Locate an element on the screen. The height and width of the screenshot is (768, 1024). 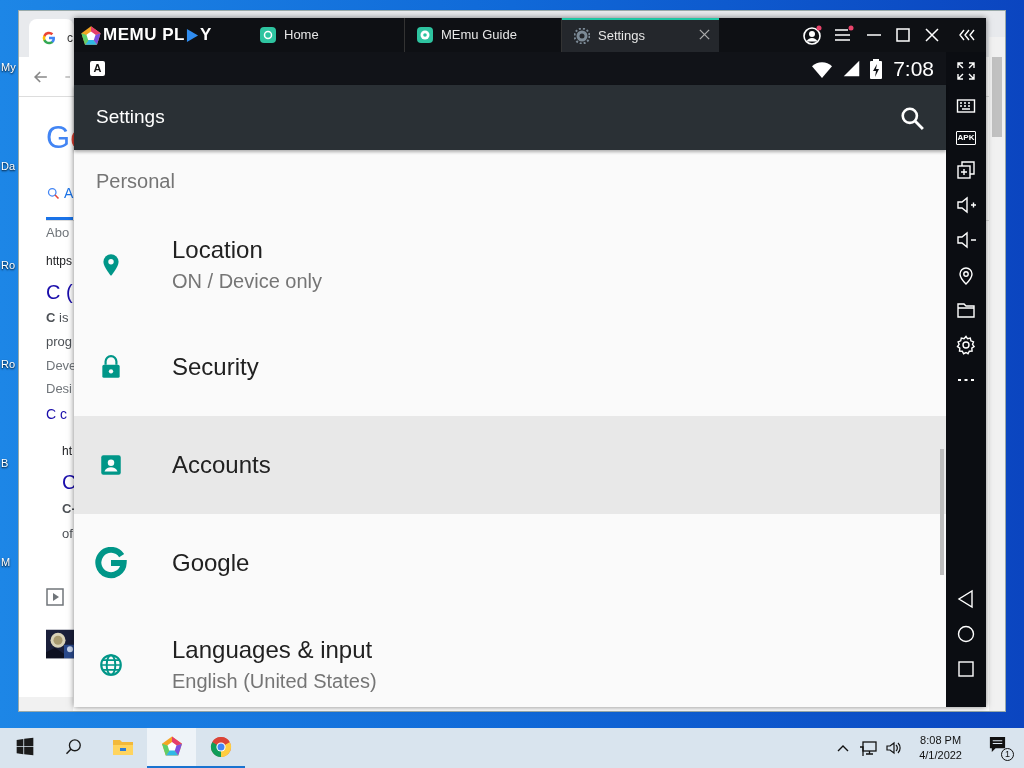
desktop-icon-label: My is located at coordinates (8, 107).